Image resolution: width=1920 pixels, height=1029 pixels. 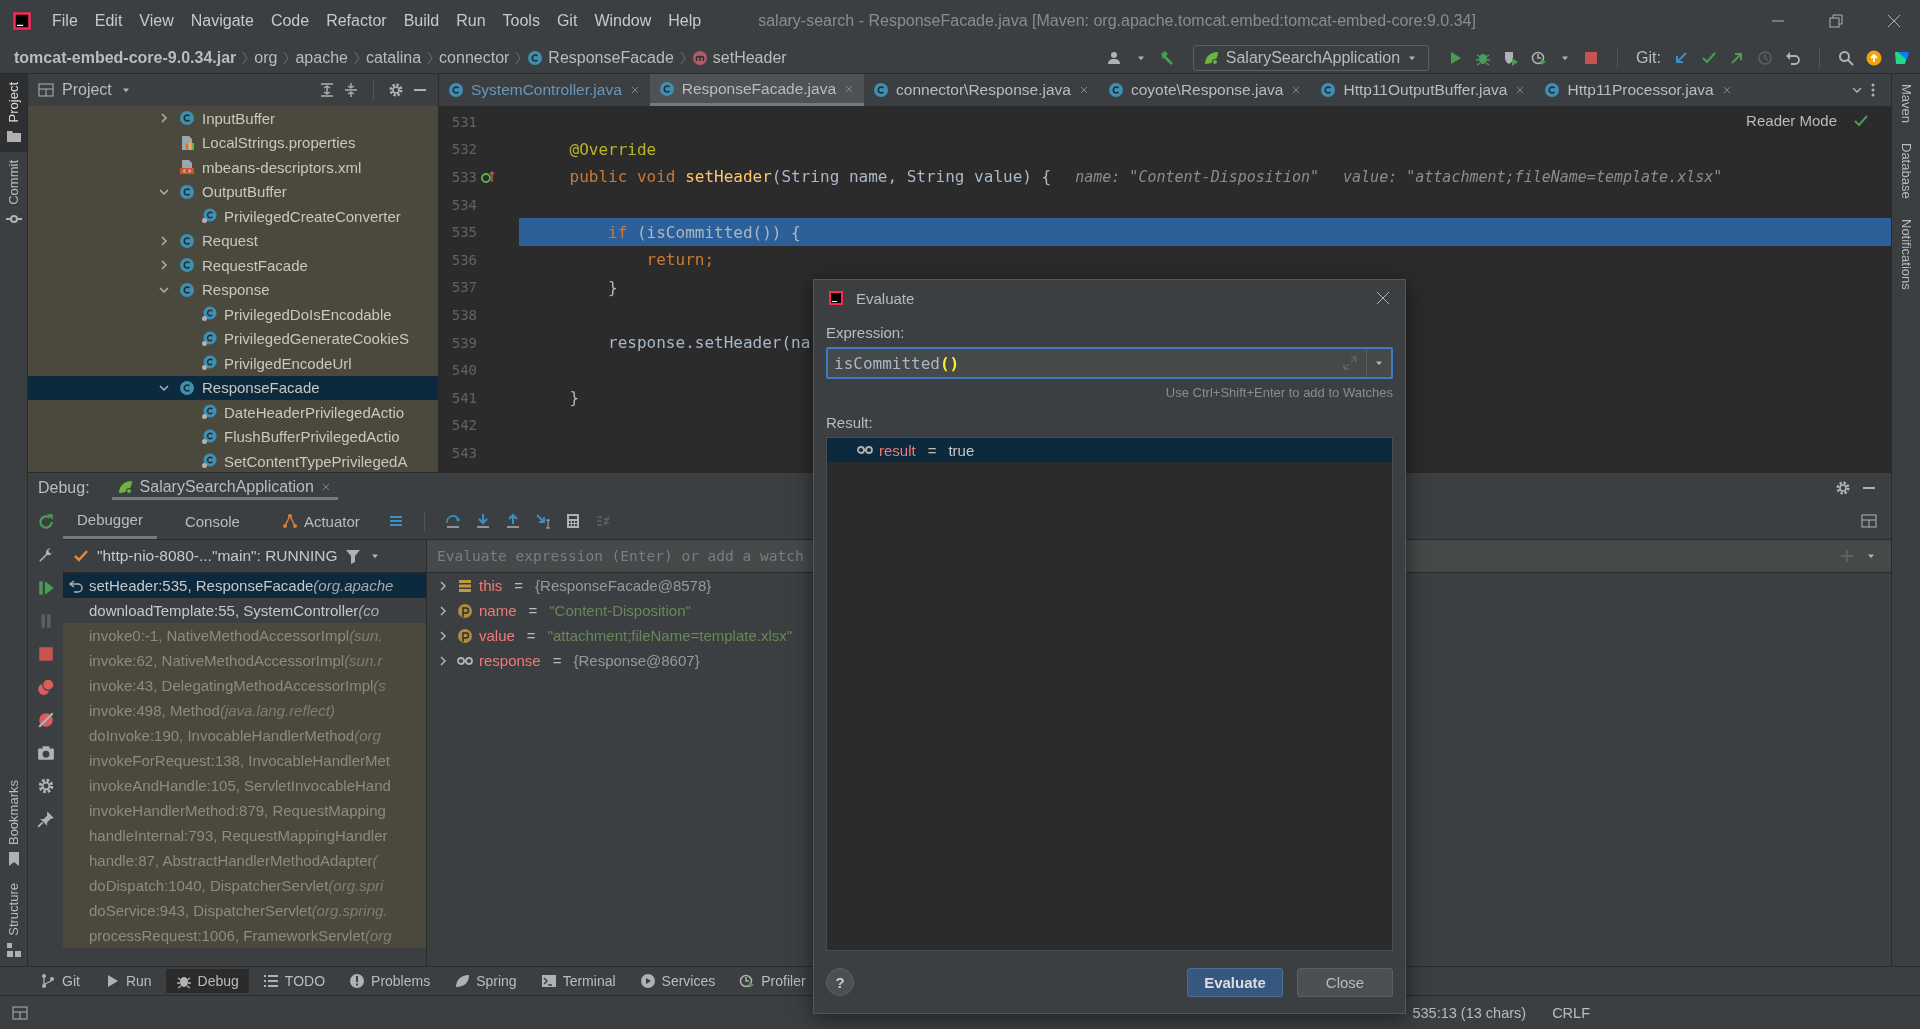 I want to click on rerun-icon, so click(x=45, y=522).